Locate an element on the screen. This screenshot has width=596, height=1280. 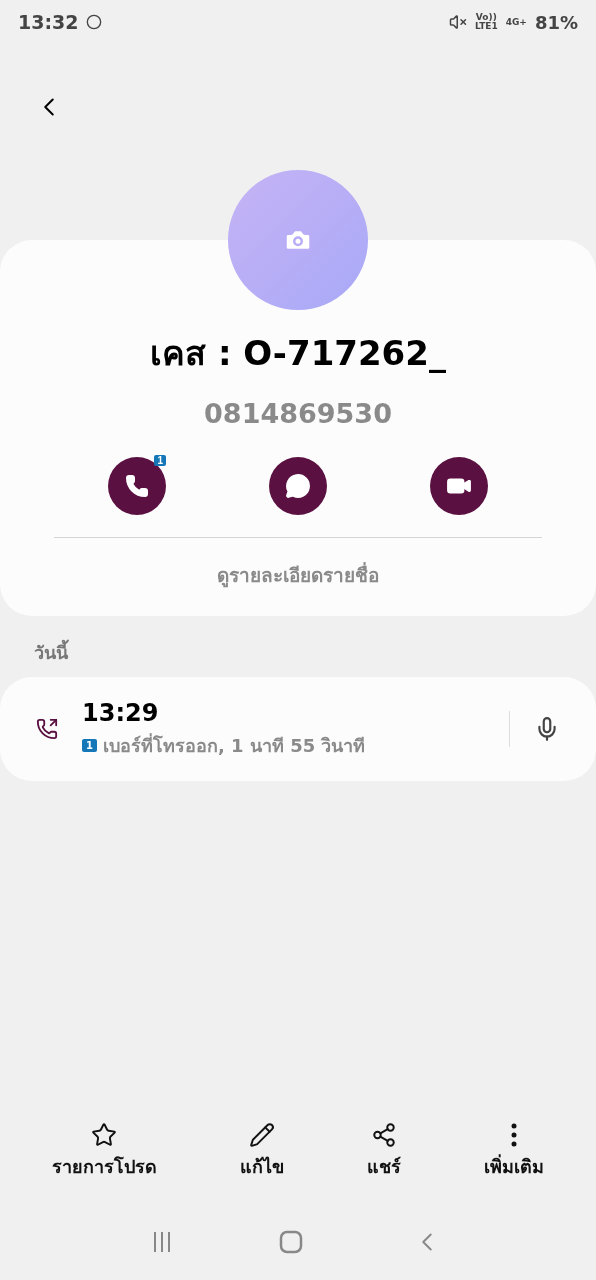
share-icon is located at coordinates (384, 1135).